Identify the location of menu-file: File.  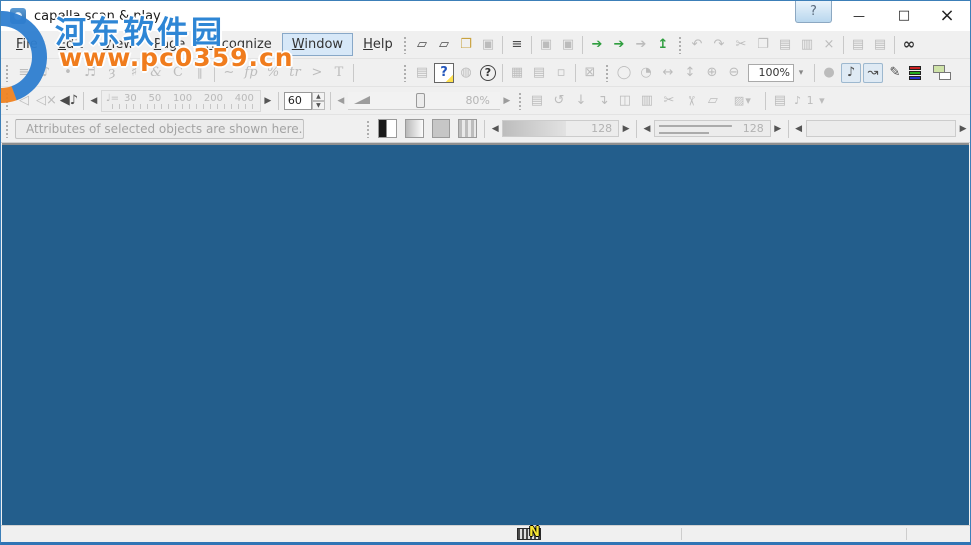
(27, 44).